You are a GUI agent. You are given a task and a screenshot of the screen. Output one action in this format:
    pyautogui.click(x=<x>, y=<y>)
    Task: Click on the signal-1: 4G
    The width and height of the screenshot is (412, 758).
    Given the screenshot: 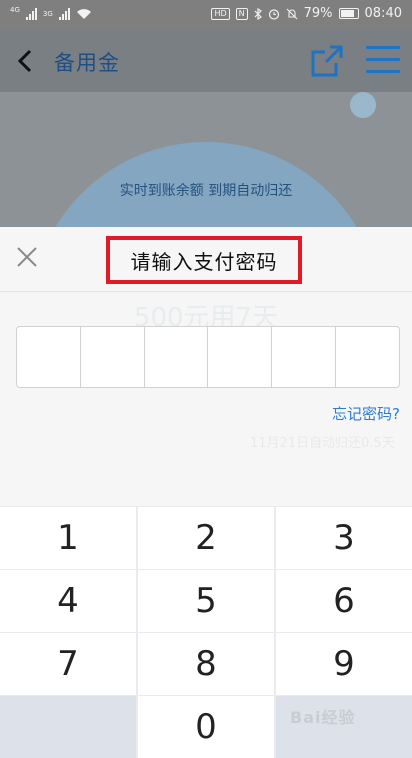 What is the action you would take?
    pyautogui.click(x=15, y=10)
    